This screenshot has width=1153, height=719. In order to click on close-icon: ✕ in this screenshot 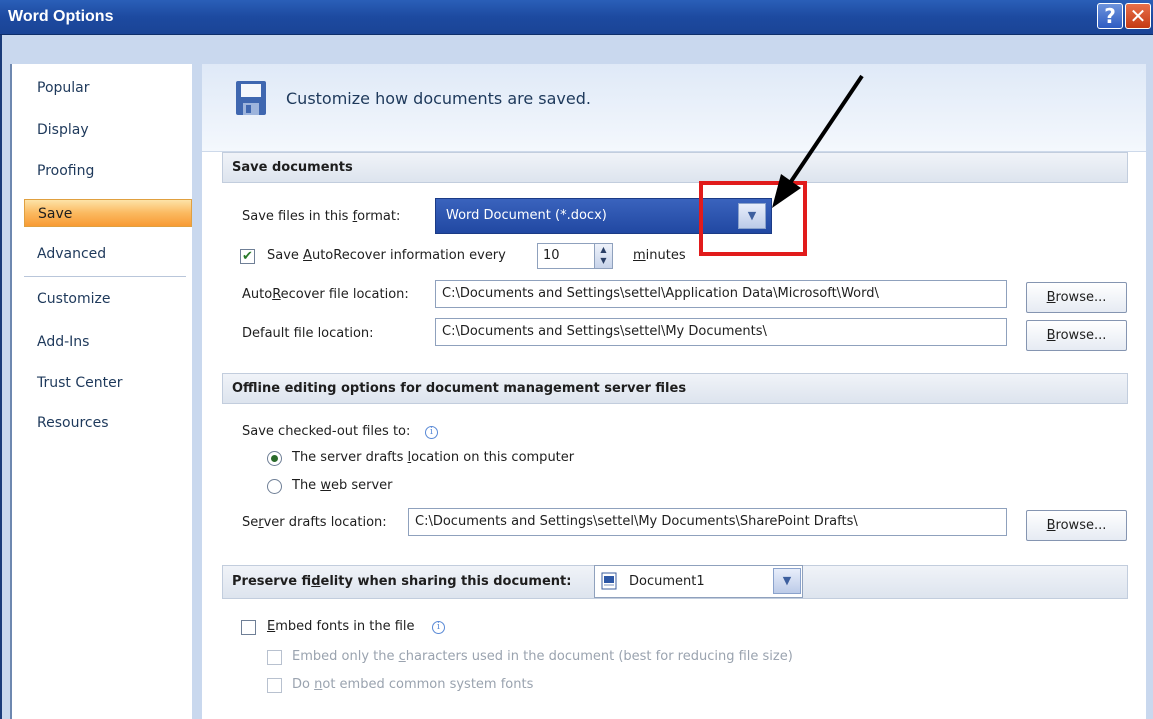, I will do `click(1138, 16)`.